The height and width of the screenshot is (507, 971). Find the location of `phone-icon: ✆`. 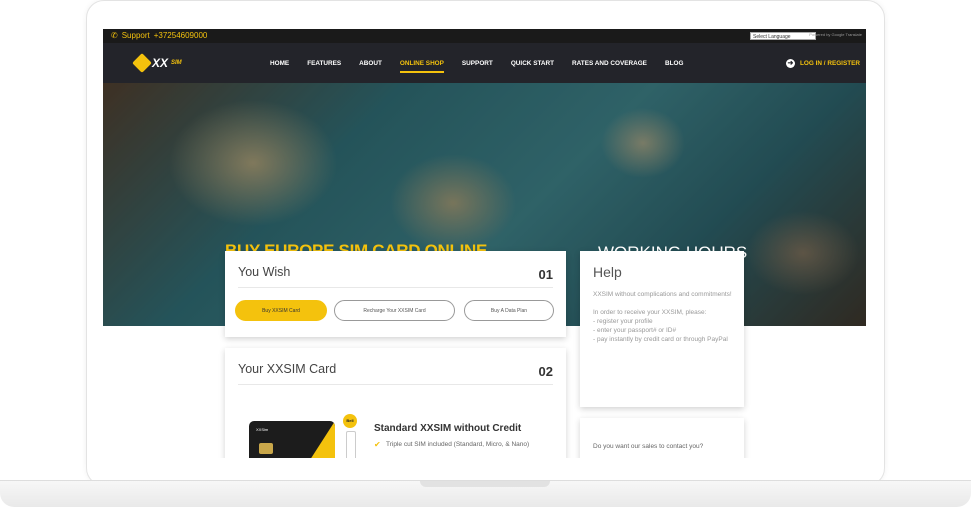

phone-icon: ✆ is located at coordinates (114, 35).